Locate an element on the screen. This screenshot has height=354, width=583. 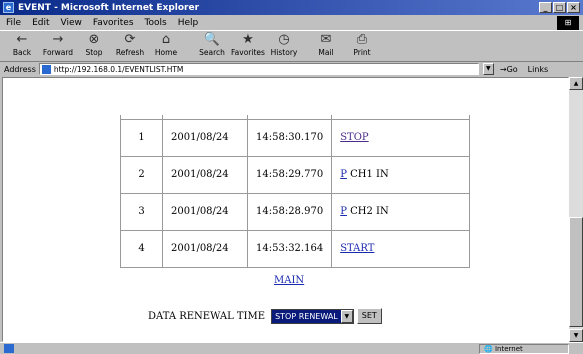
favorites-icon: ★ is located at coordinates (248, 39).